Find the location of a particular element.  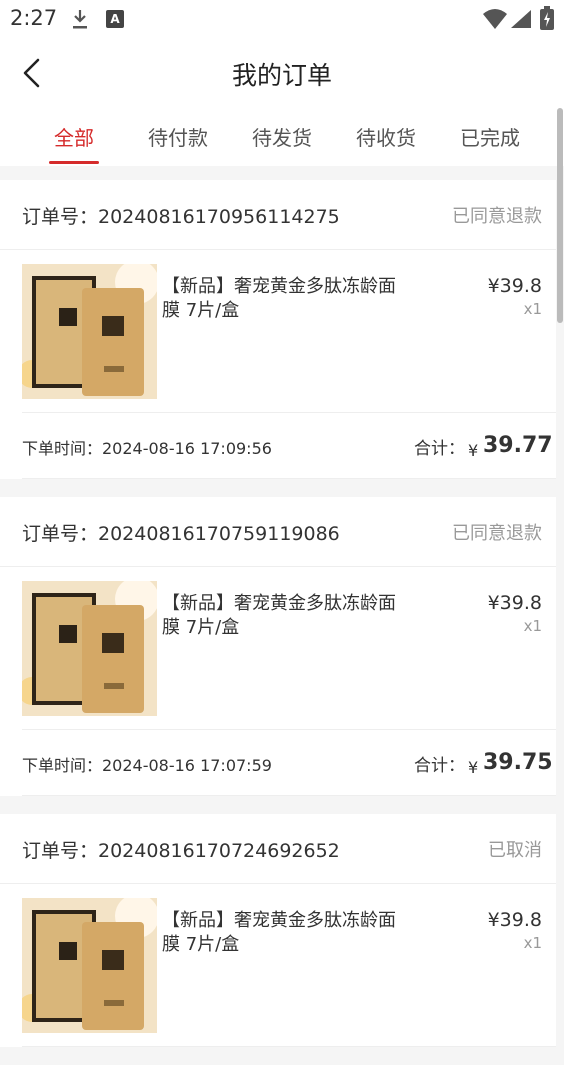

a-notification-icon: A is located at coordinates (115, 19).